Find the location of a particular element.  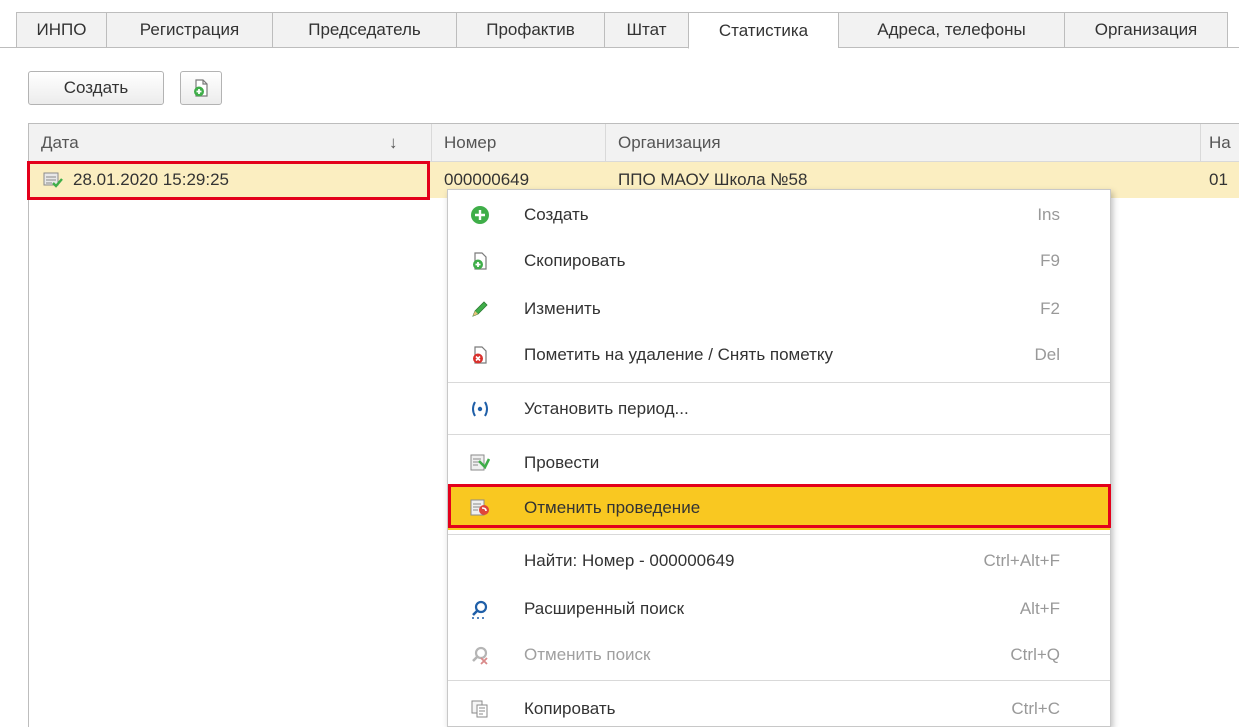

menu-item-shortcut: Ins is located at coordinates (1048, 214).